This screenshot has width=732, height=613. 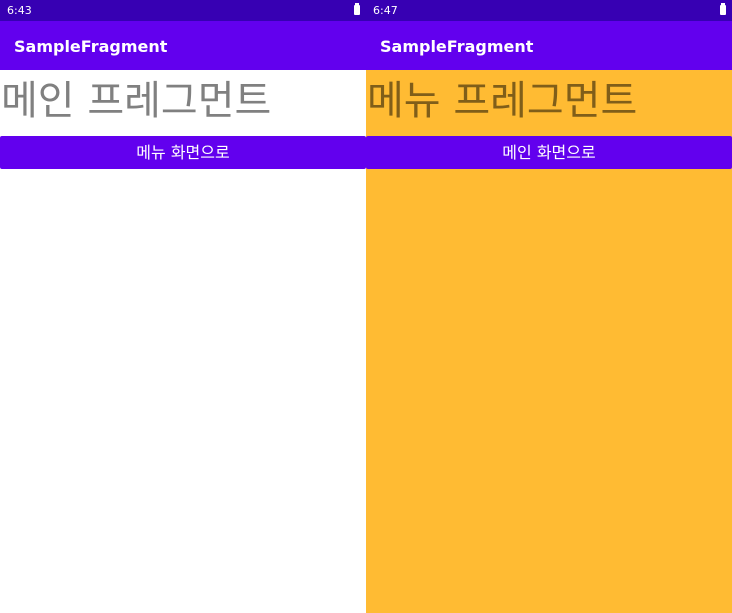 I want to click on menu-fragment-title: 메뉴 프레그먼트, so click(x=502, y=101).